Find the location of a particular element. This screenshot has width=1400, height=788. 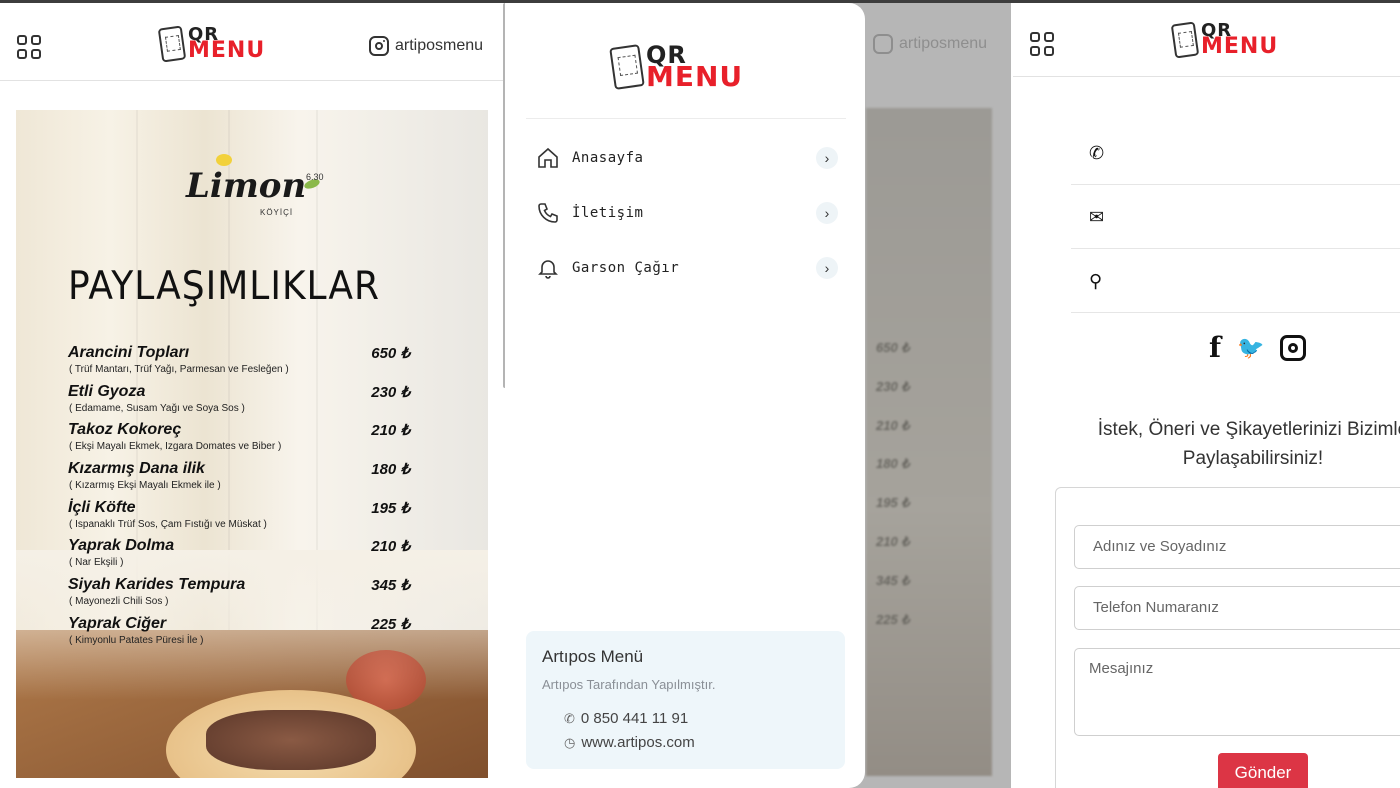

company-website: ◷ www.artipos.com is located at coordinates (629, 742).